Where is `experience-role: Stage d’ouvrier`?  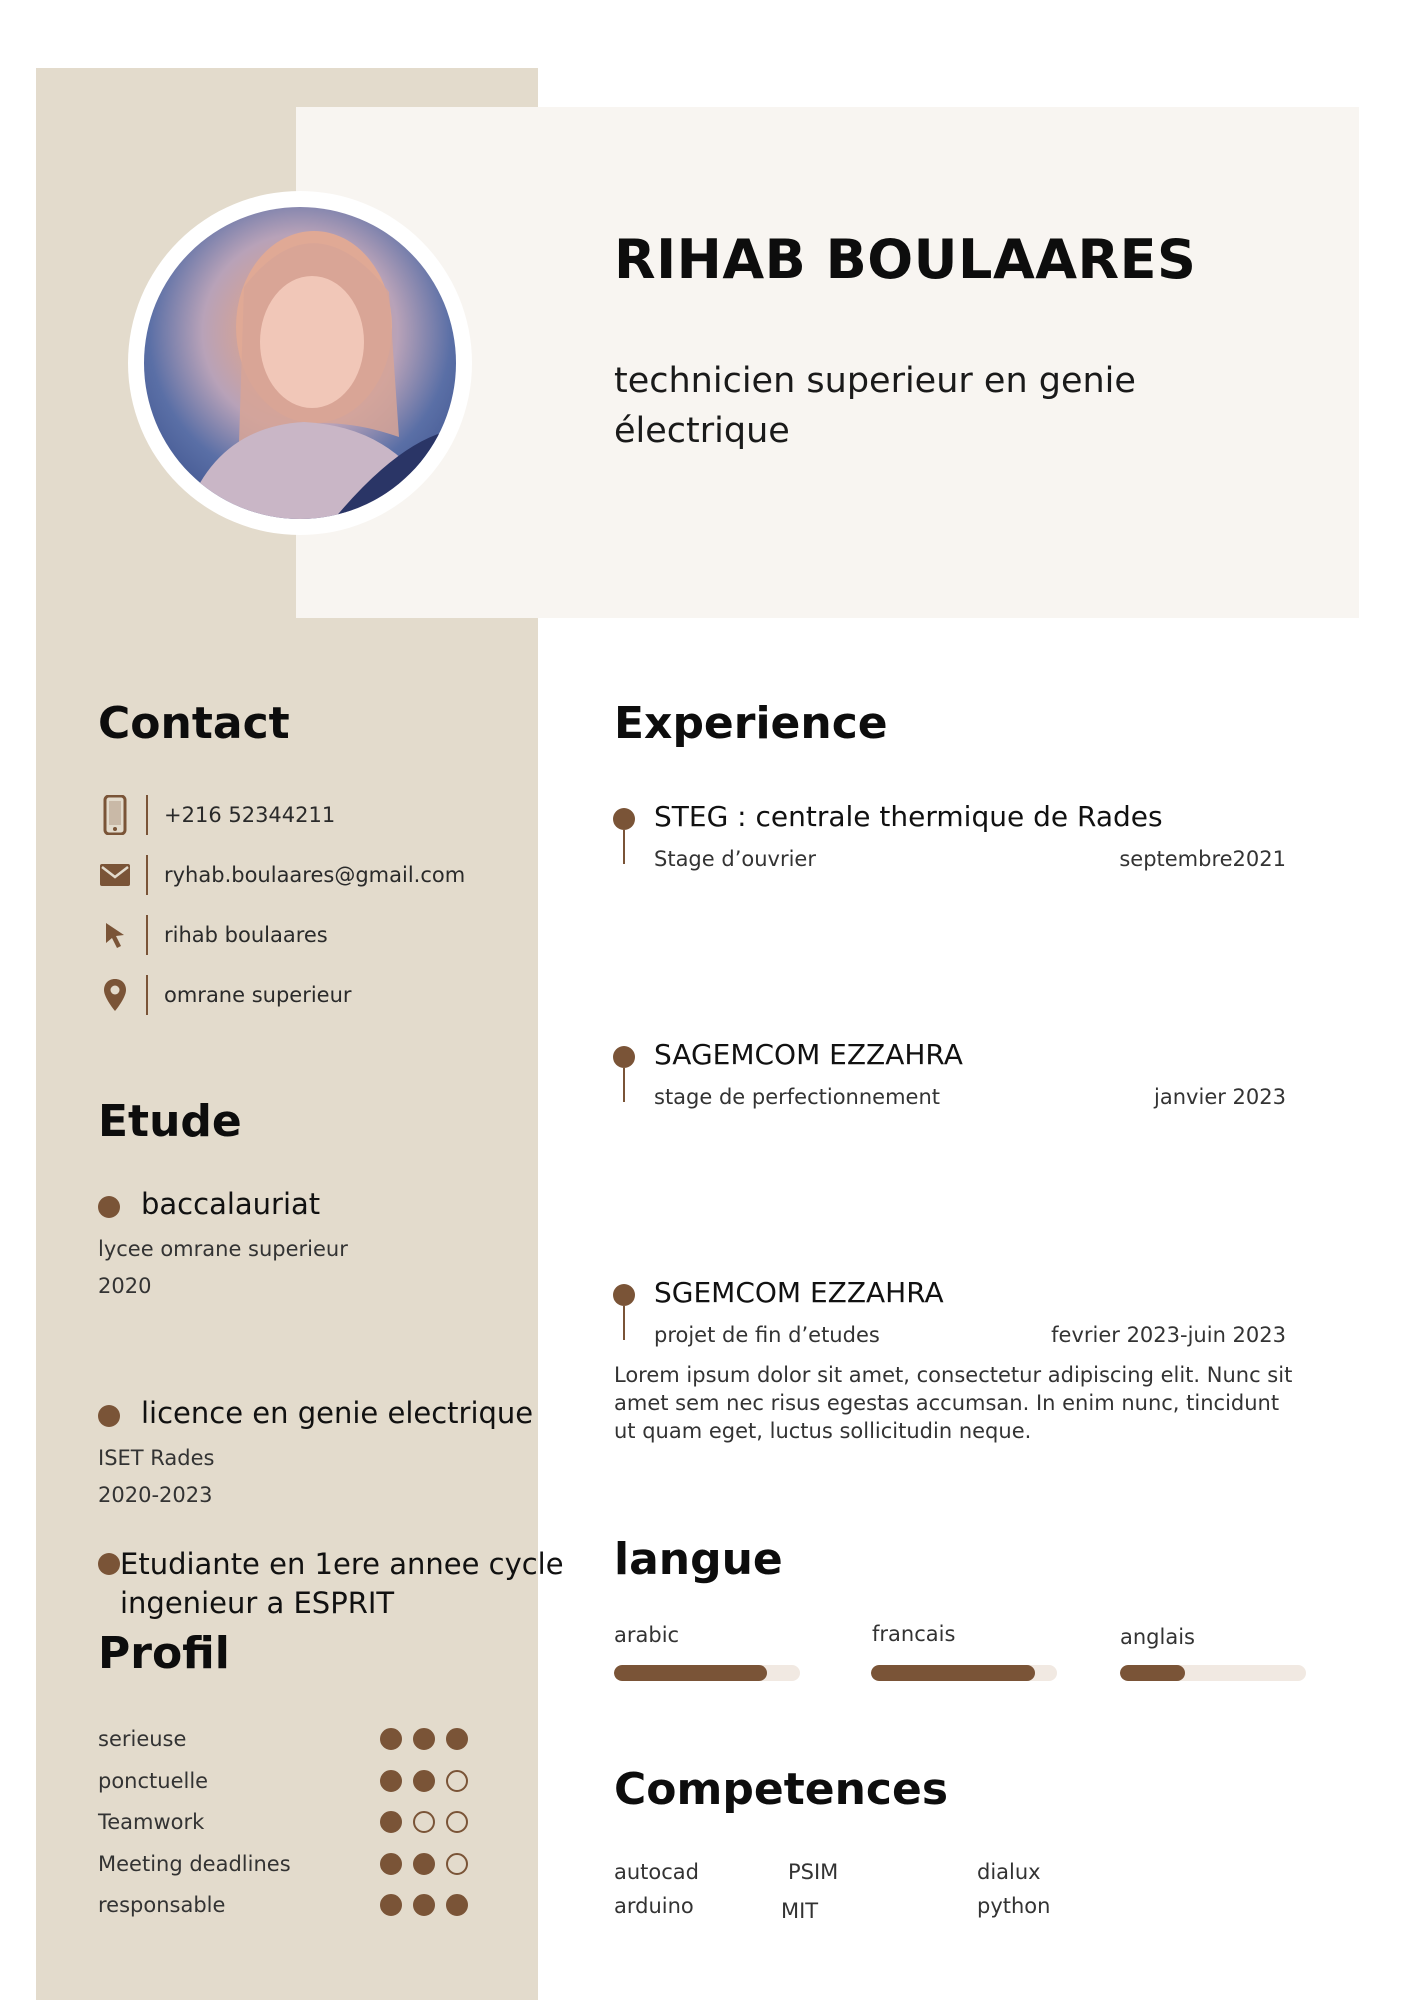
experience-role: Stage d’ouvrier is located at coordinates (735, 859).